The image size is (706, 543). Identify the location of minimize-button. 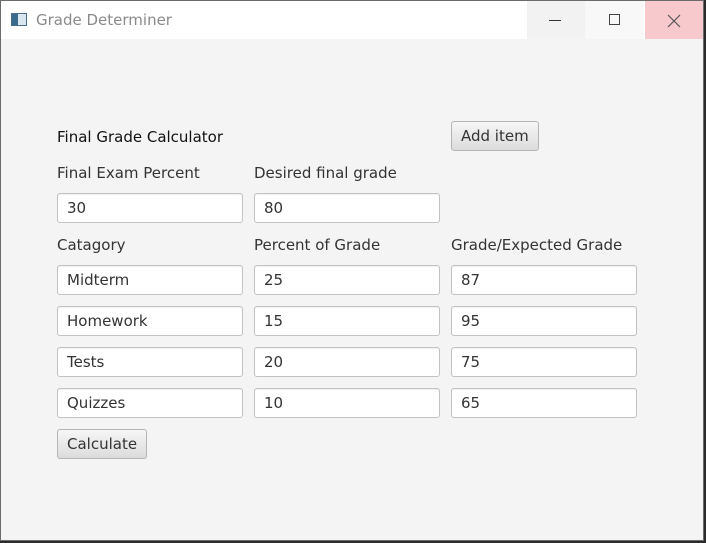
(556, 20).